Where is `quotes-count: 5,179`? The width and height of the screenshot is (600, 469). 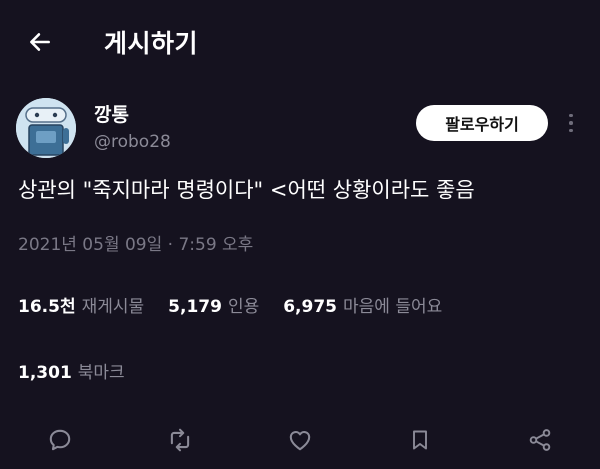 quotes-count: 5,179 is located at coordinates (195, 307).